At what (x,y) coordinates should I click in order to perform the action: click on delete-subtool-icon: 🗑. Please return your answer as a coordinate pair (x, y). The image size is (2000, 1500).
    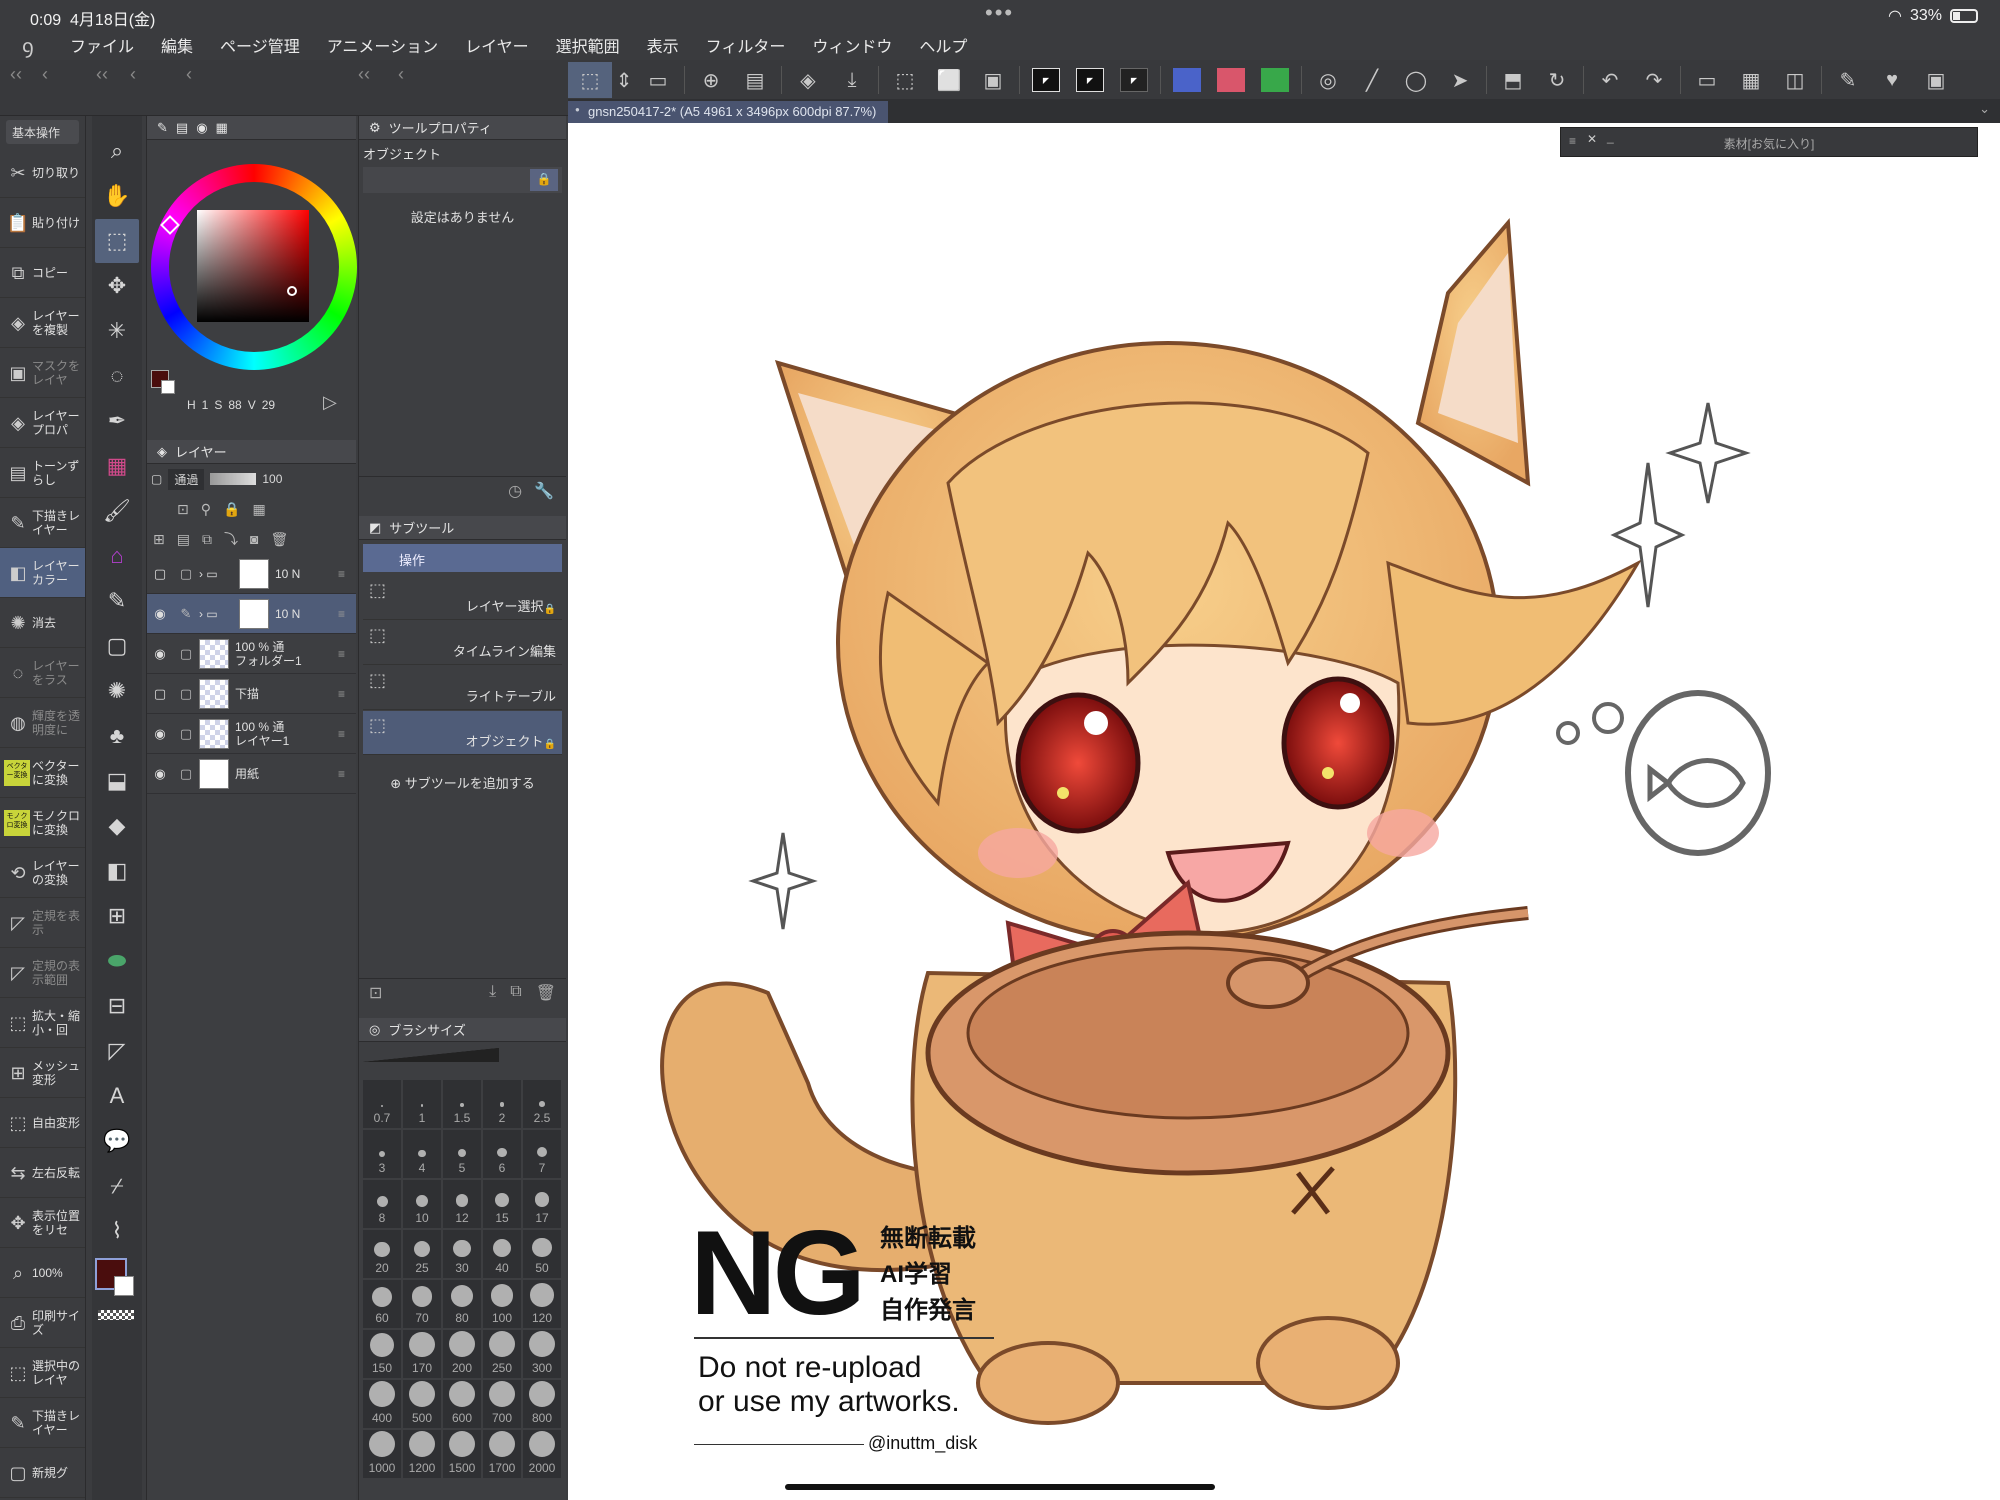
    Looking at the image, I should click on (546, 992).